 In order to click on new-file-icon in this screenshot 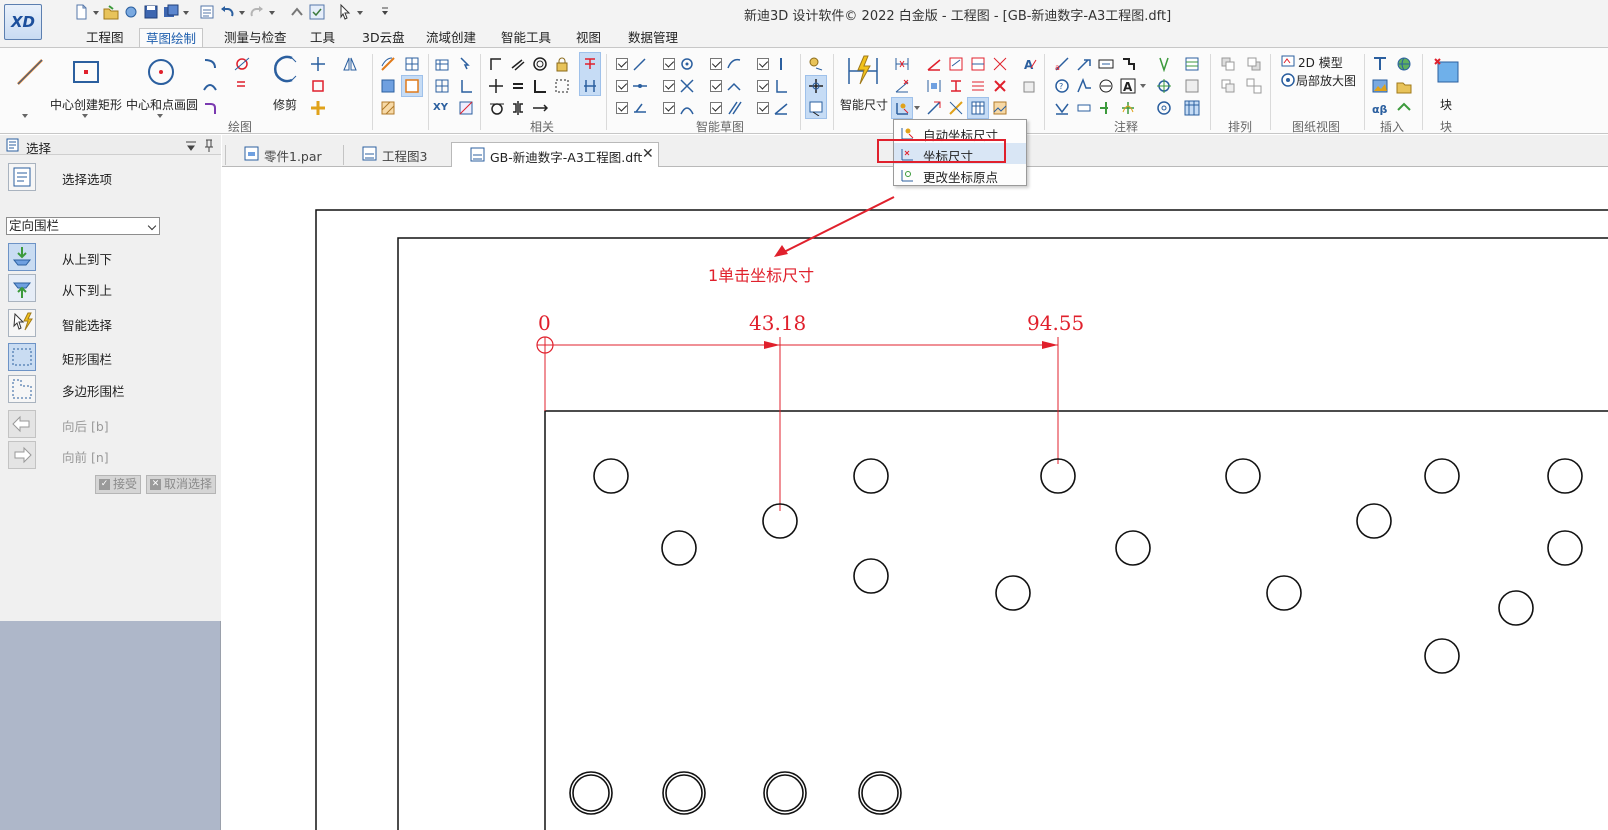, I will do `click(81, 12)`.